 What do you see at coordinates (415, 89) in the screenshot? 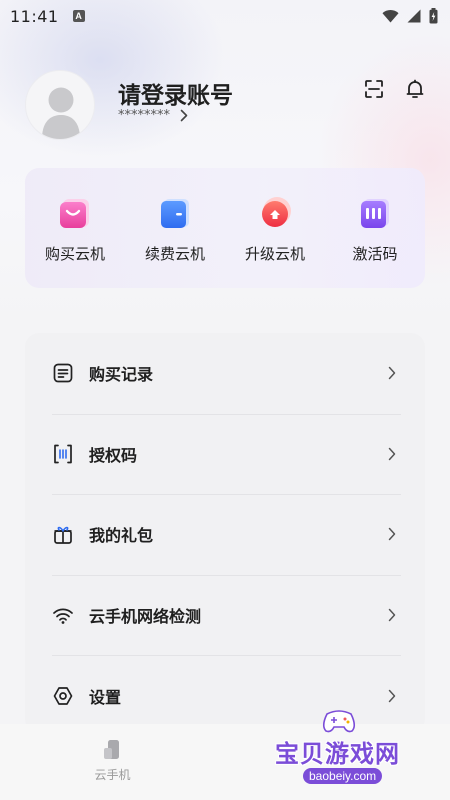
I see `bell-icon` at bounding box center [415, 89].